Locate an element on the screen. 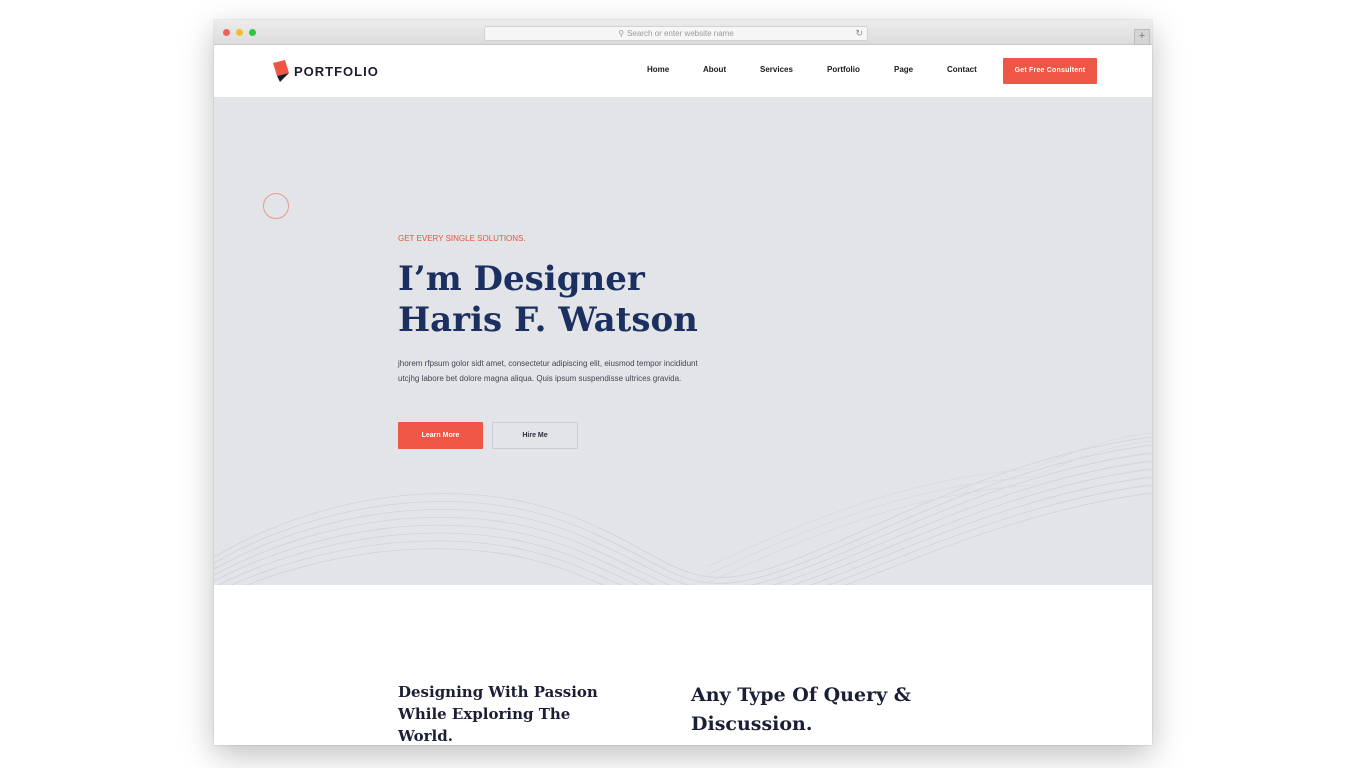 The width and height of the screenshot is (1366, 768). get-consultation-button: Get Free Consultent is located at coordinates (1050, 71).